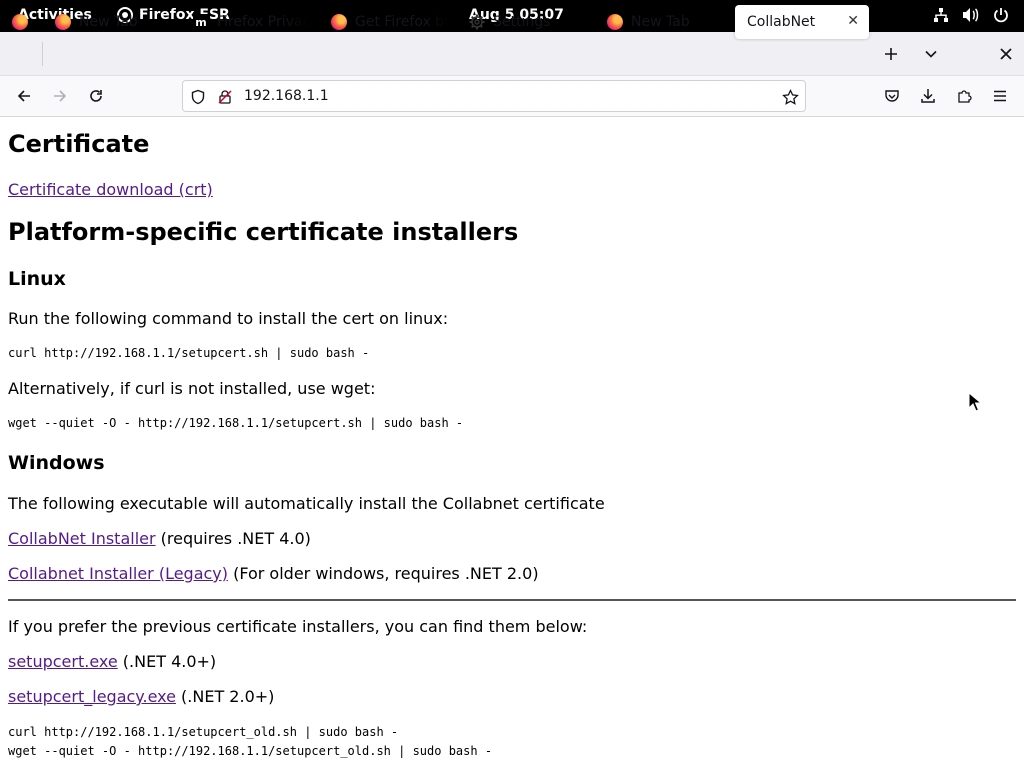 The image size is (1024, 768). Describe the element at coordinates (225, 696) in the screenshot. I see `setupcert-legacy-note: (.NET 2.0+)` at that location.